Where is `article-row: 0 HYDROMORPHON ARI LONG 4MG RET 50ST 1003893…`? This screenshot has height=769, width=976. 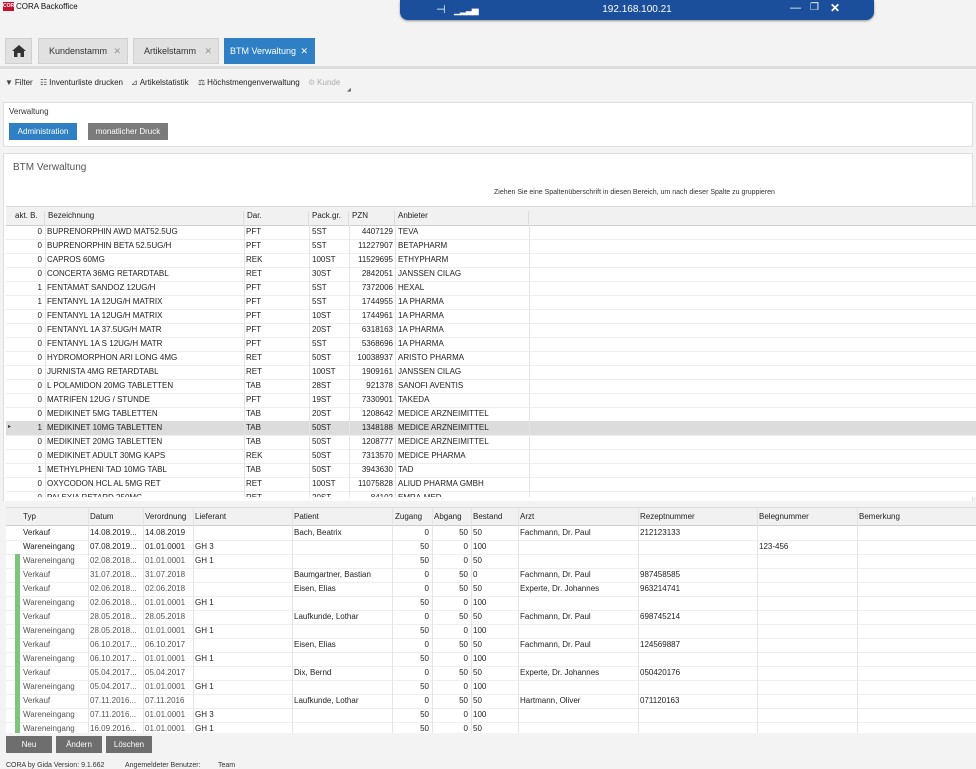 article-row: 0 HYDROMORPHON ARI LONG 4MG RET 50ST 1003893… is located at coordinates (491, 358).